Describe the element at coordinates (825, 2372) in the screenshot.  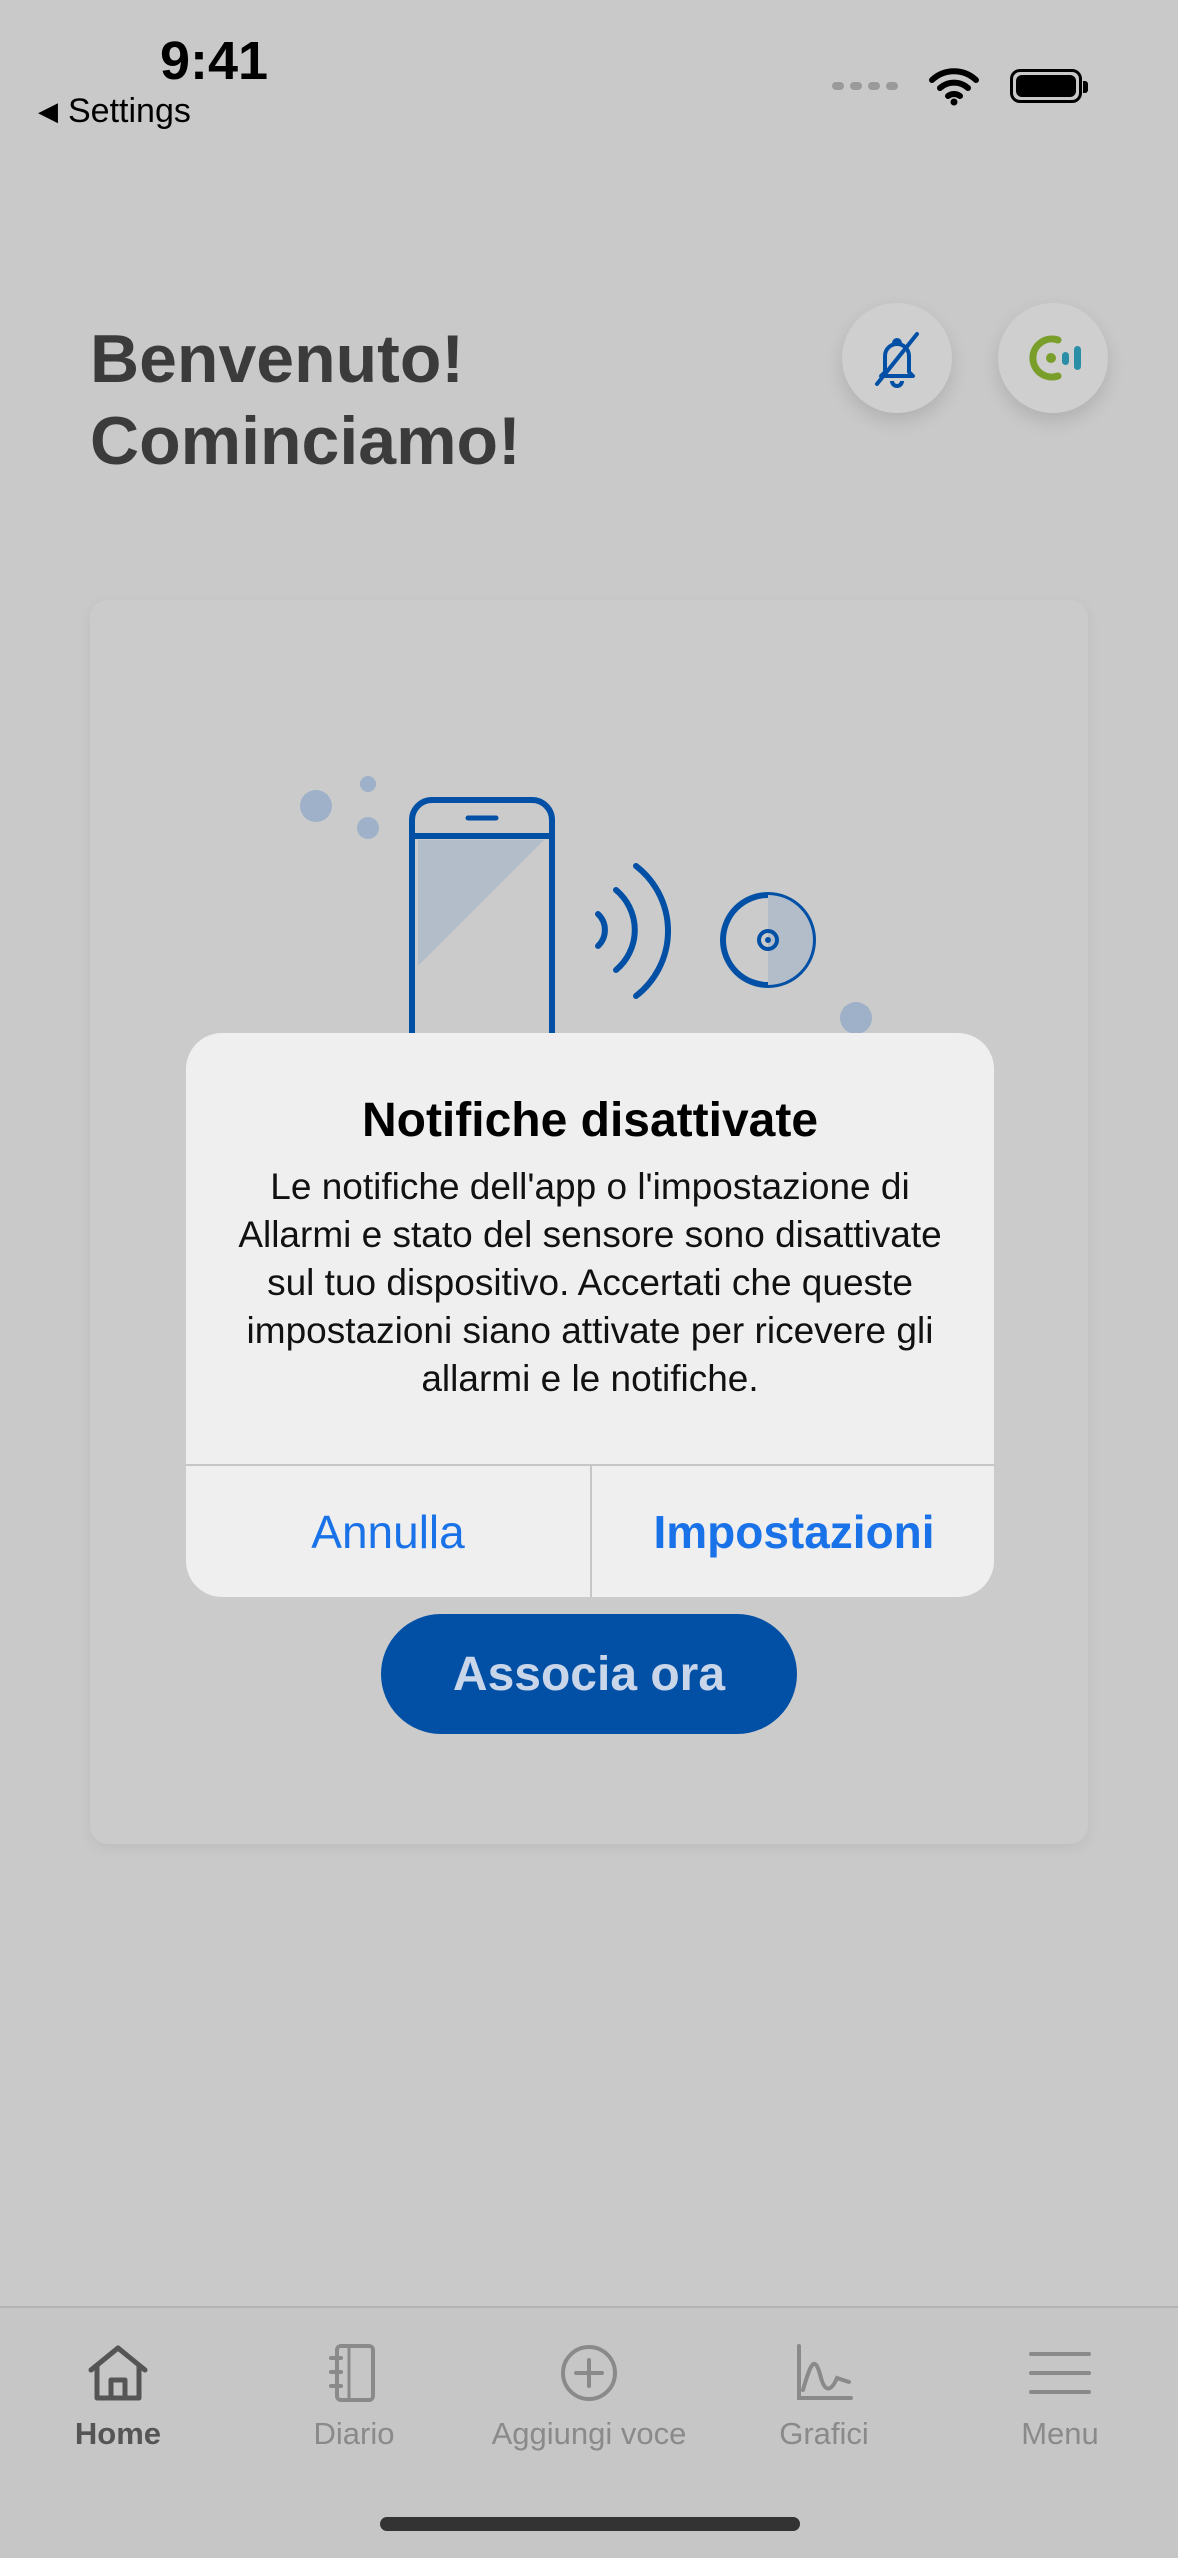
I see `chart-icon` at that location.